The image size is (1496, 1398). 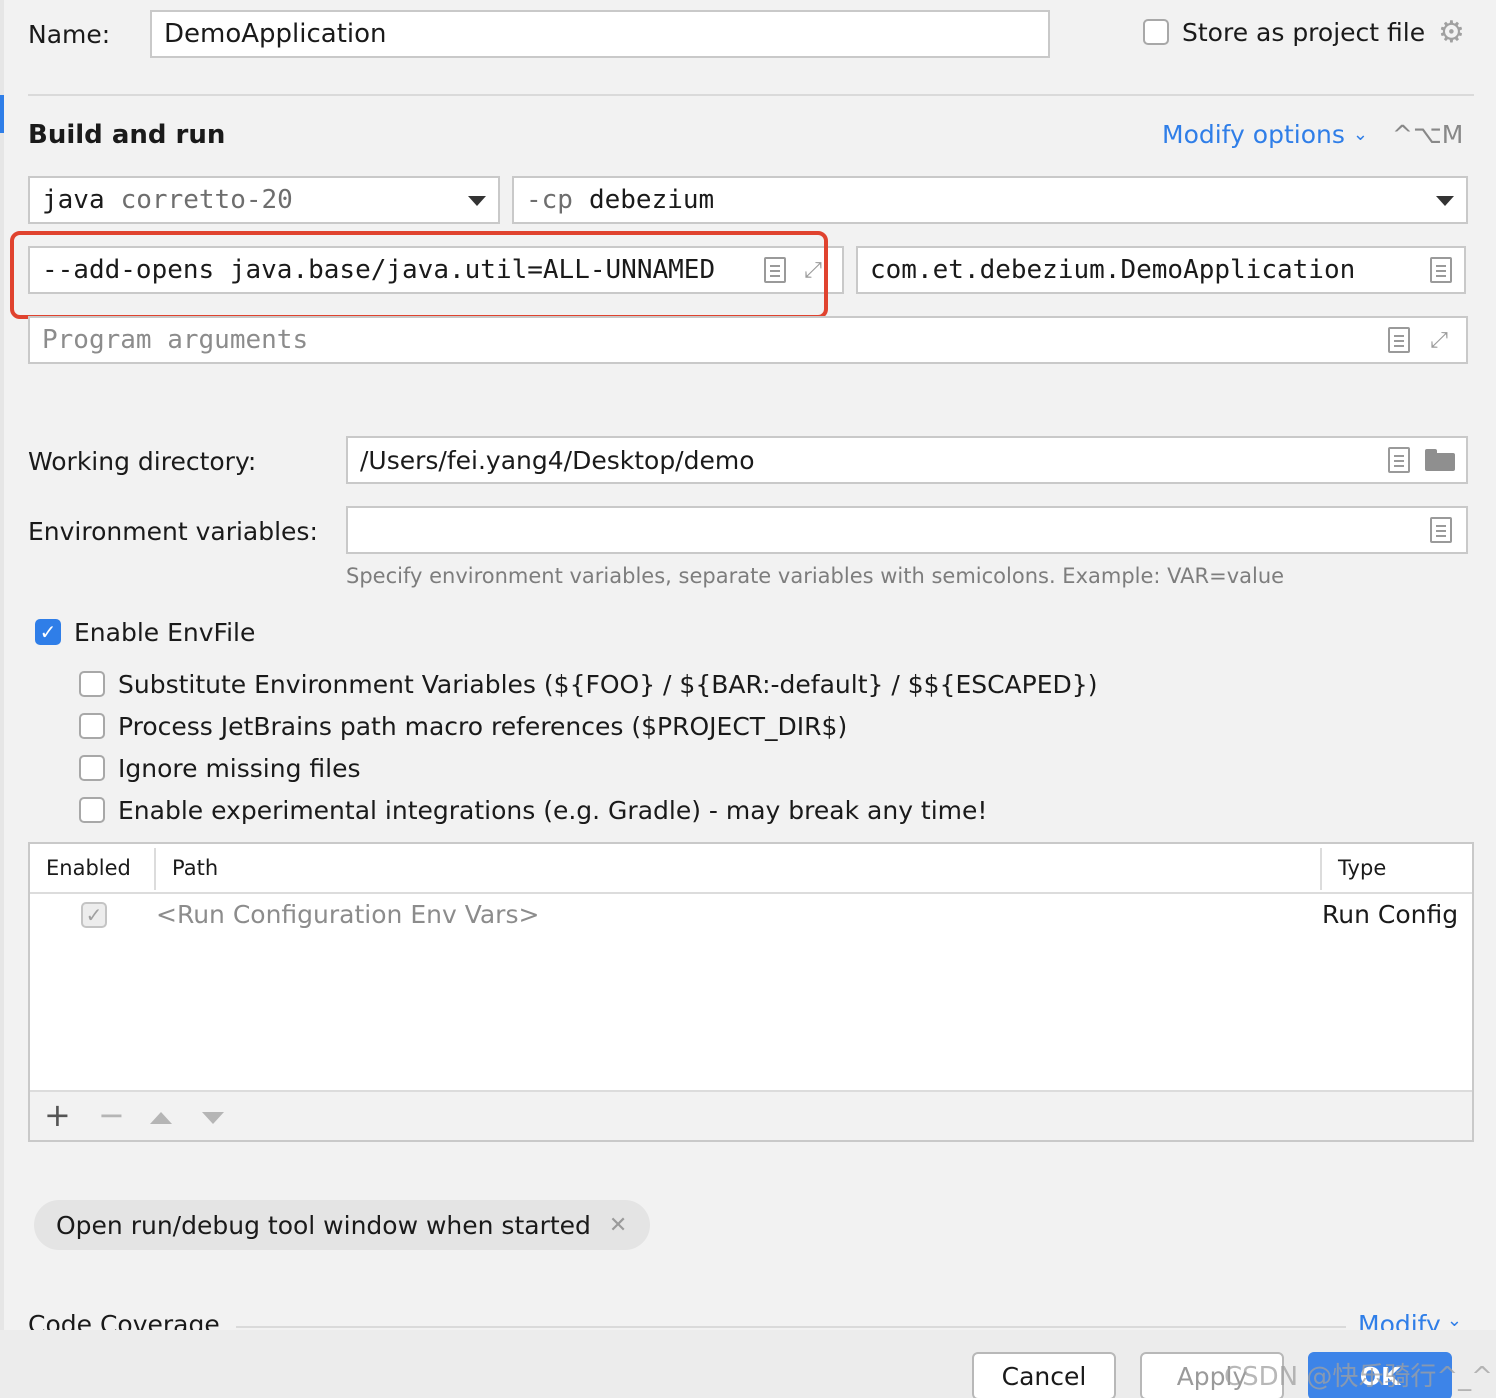 What do you see at coordinates (142, 461) in the screenshot?
I see `working-dir-label: Working directory:` at bounding box center [142, 461].